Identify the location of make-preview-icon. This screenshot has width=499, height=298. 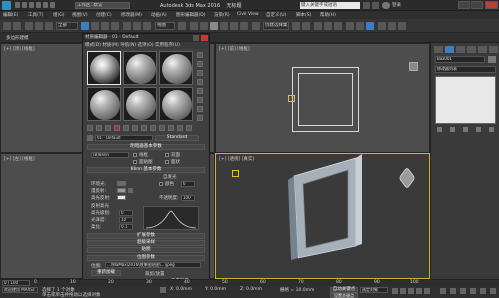
(200, 100).